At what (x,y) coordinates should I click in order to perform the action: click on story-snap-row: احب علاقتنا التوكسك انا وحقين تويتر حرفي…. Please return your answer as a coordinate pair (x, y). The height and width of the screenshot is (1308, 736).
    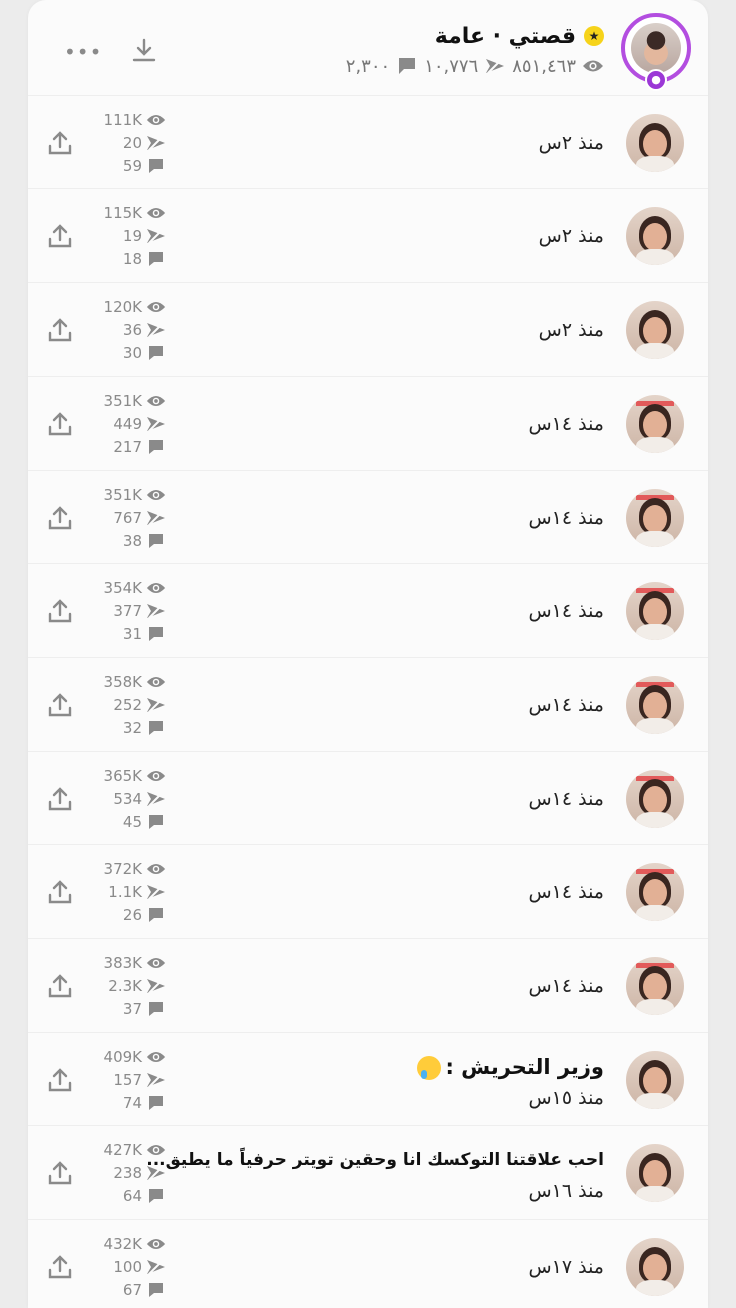
    Looking at the image, I should click on (368, 1172).